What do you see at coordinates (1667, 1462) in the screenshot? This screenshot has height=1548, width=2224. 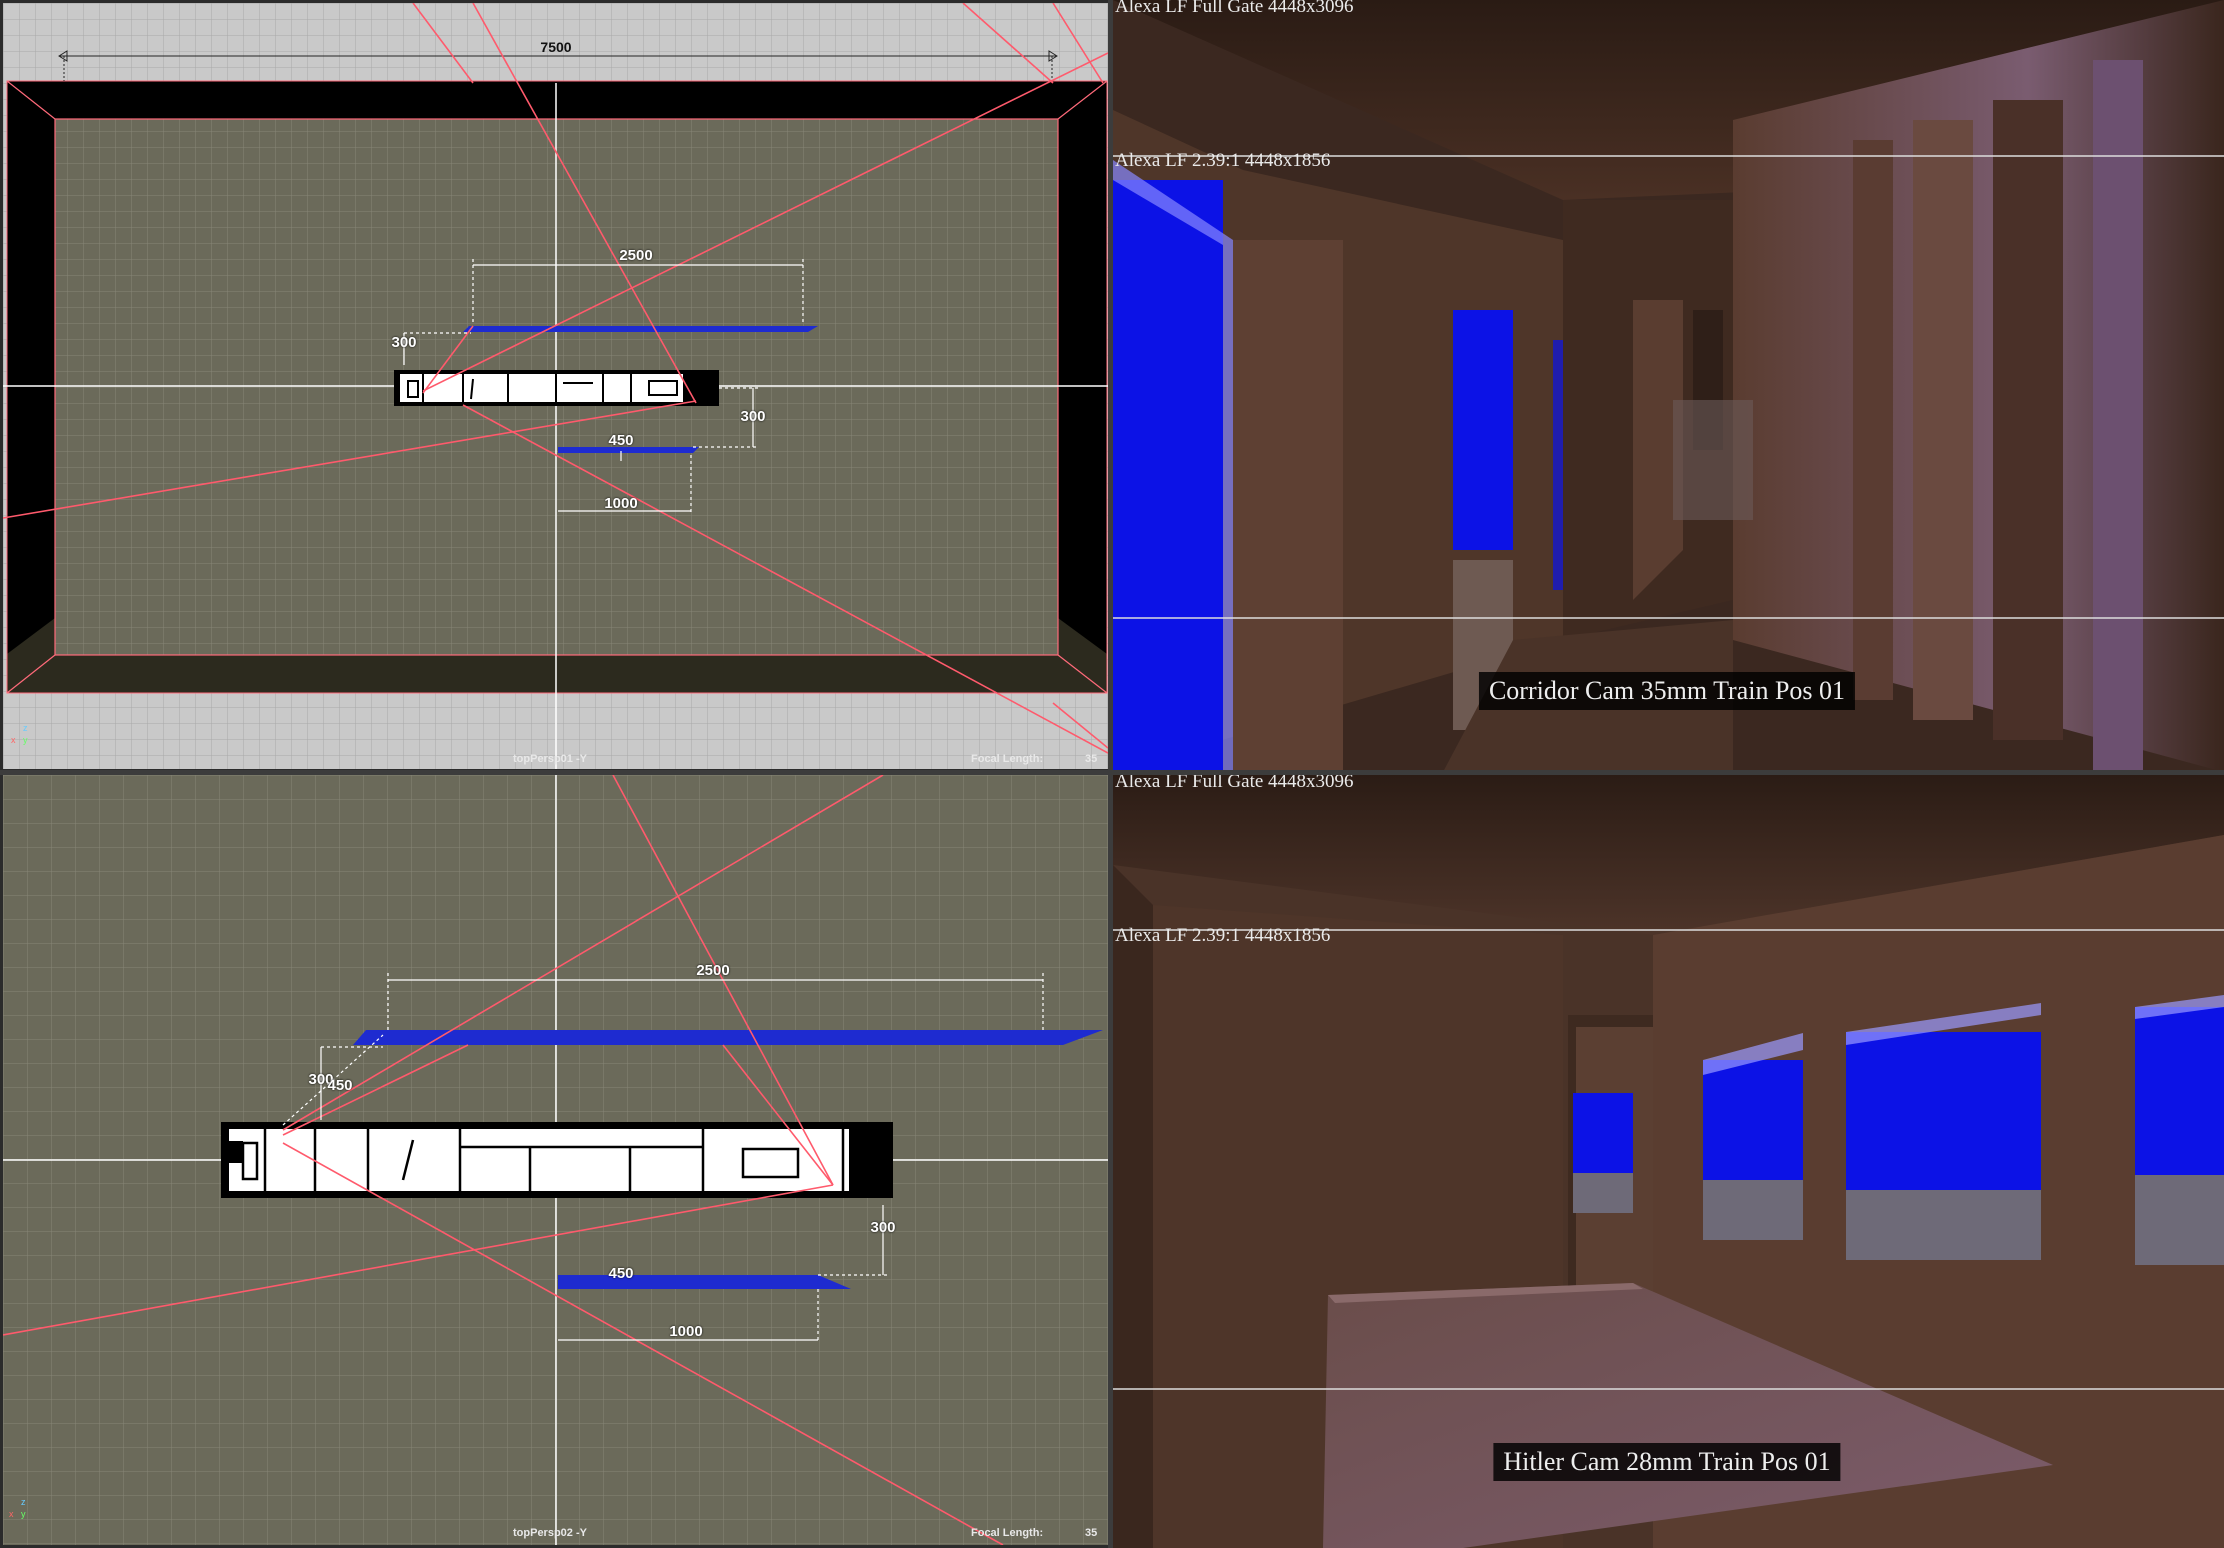 I see `camera-caption: Hitler Cam 28mm Train Pos 01` at bounding box center [1667, 1462].